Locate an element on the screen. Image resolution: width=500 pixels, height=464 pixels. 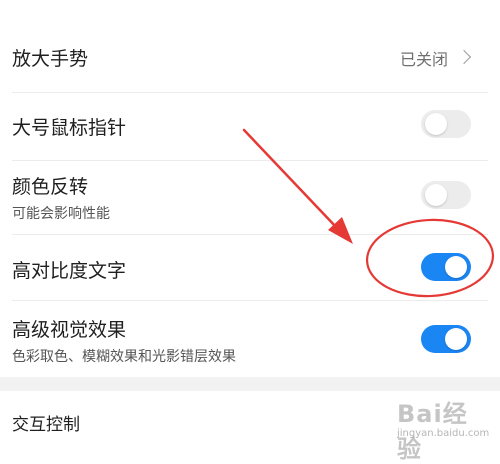
section-gap is located at coordinates (250, 384).